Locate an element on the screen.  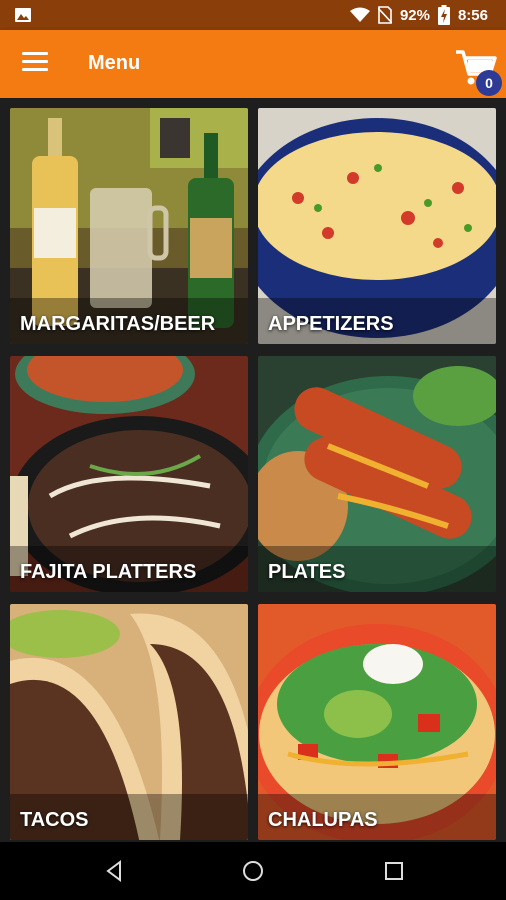
wifi-icon is located at coordinates (359, 14).